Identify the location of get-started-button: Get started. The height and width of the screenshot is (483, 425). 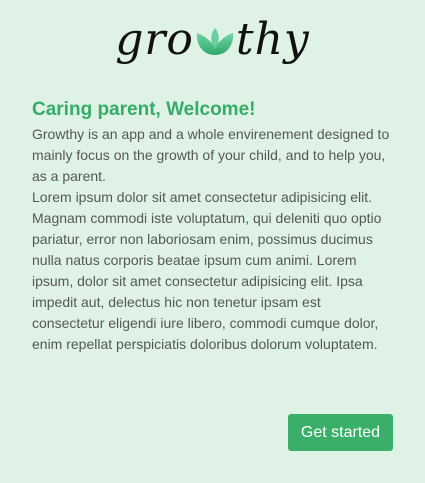
(340, 432).